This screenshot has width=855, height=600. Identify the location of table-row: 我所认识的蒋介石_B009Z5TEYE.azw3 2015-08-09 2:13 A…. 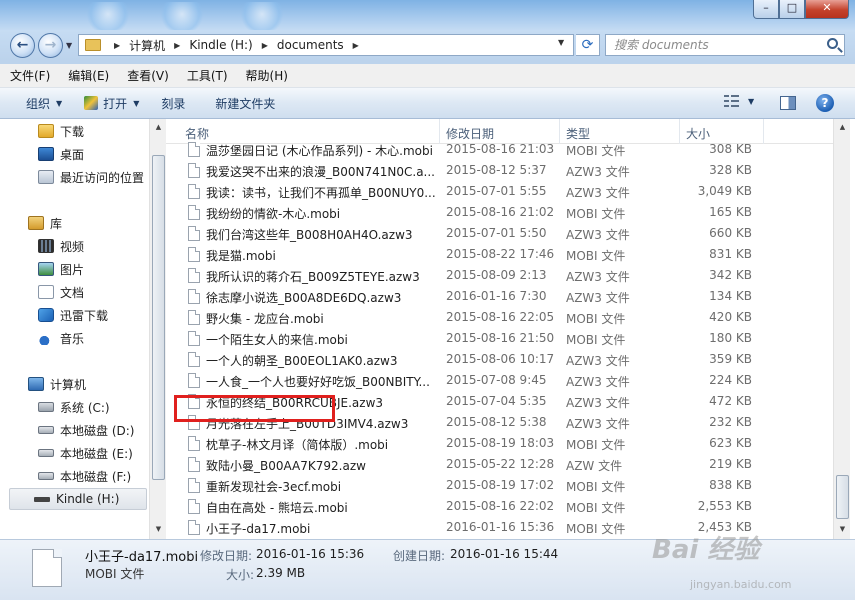
(503, 275).